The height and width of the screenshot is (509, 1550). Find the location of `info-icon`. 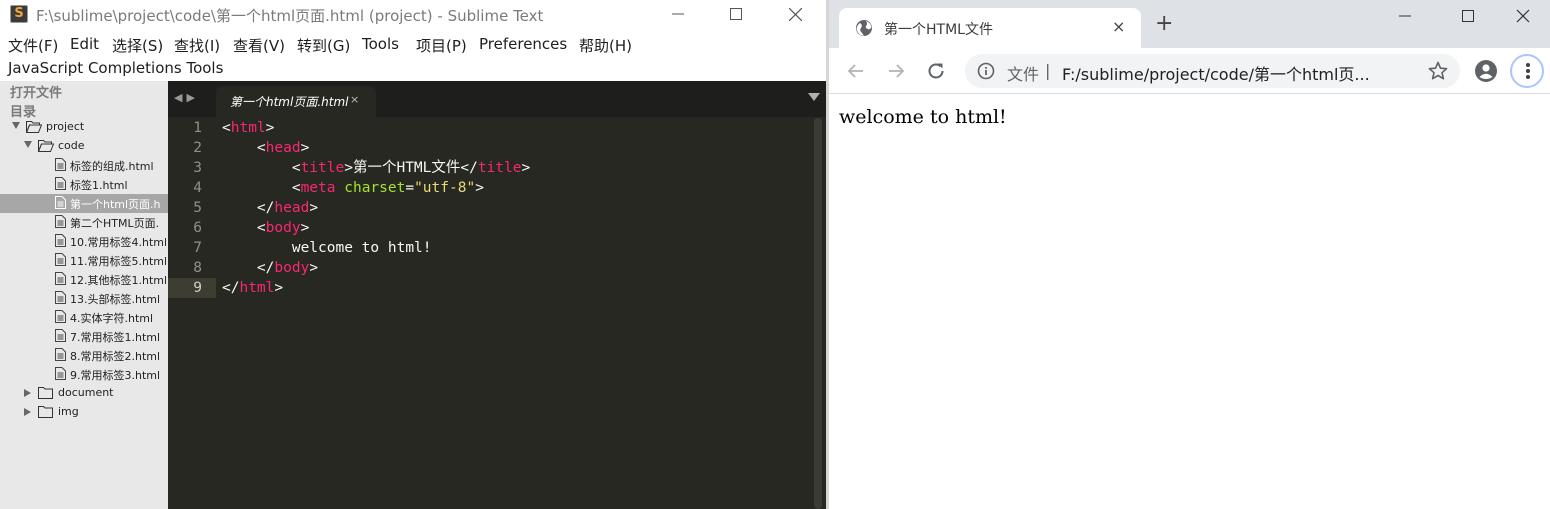

info-icon is located at coordinates (986, 71).